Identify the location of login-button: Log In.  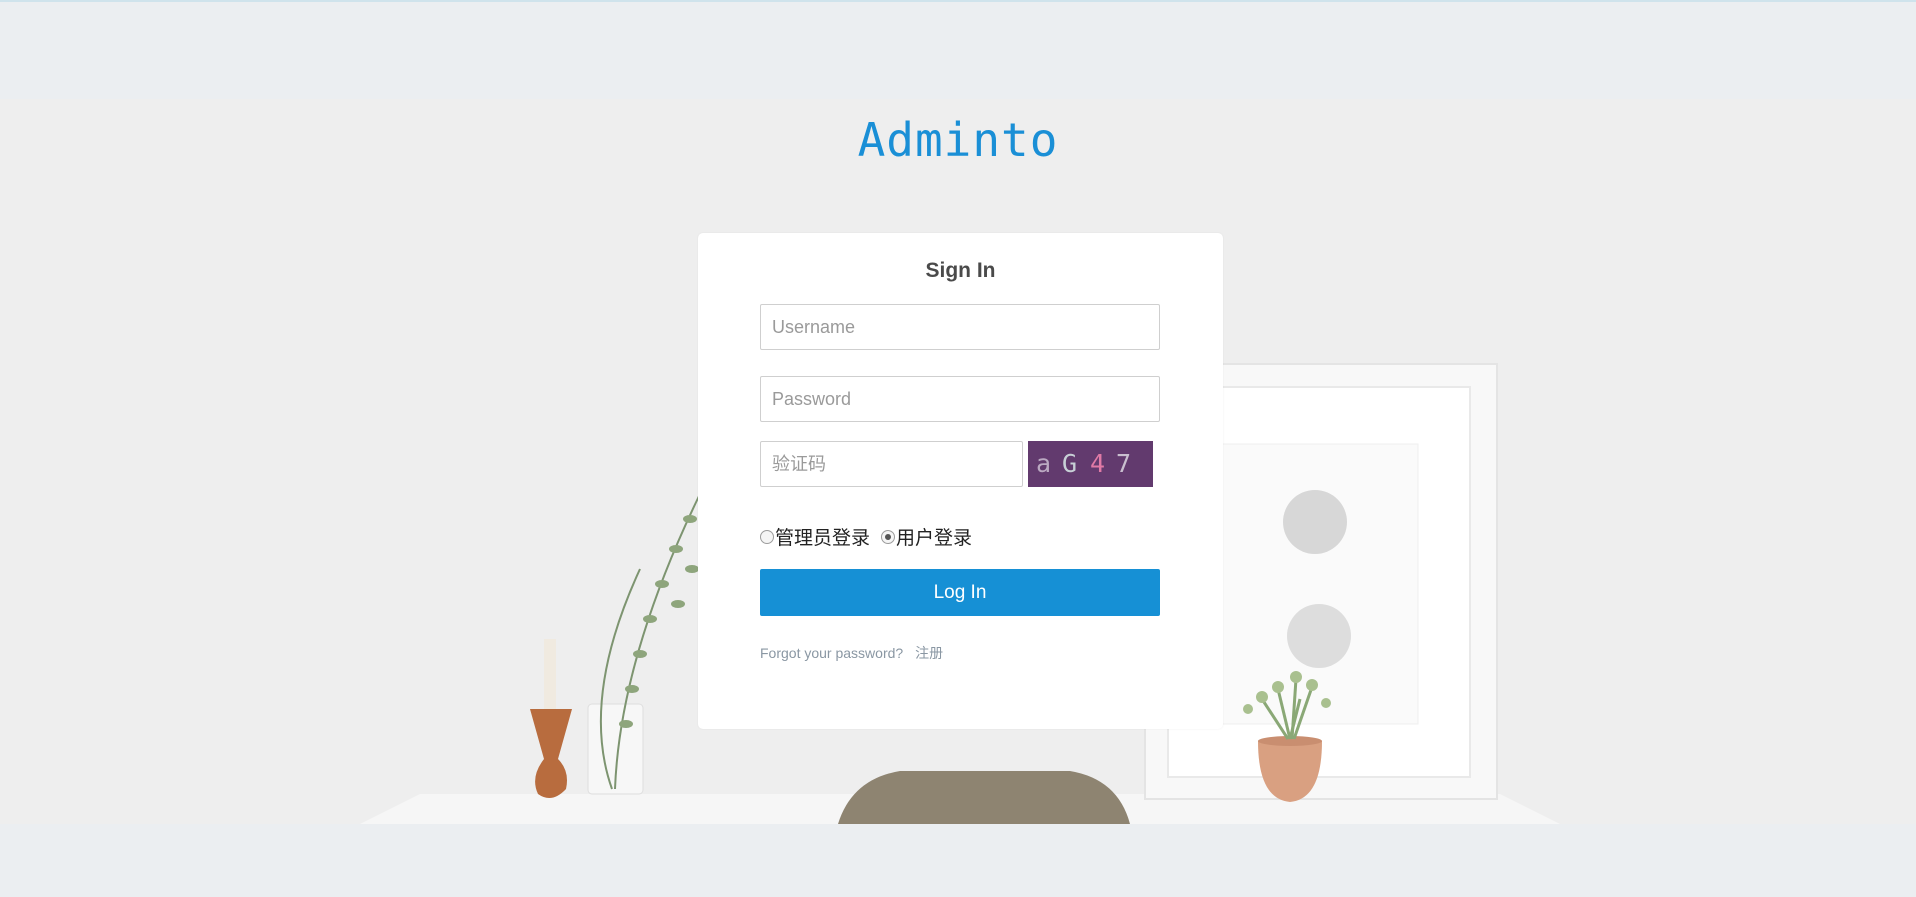
(960, 592).